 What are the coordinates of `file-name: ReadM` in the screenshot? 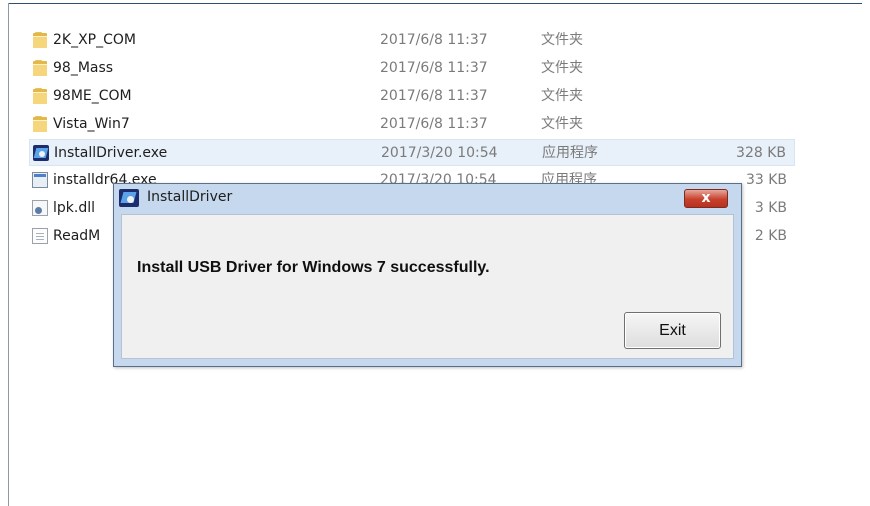 It's located at (77, 236).